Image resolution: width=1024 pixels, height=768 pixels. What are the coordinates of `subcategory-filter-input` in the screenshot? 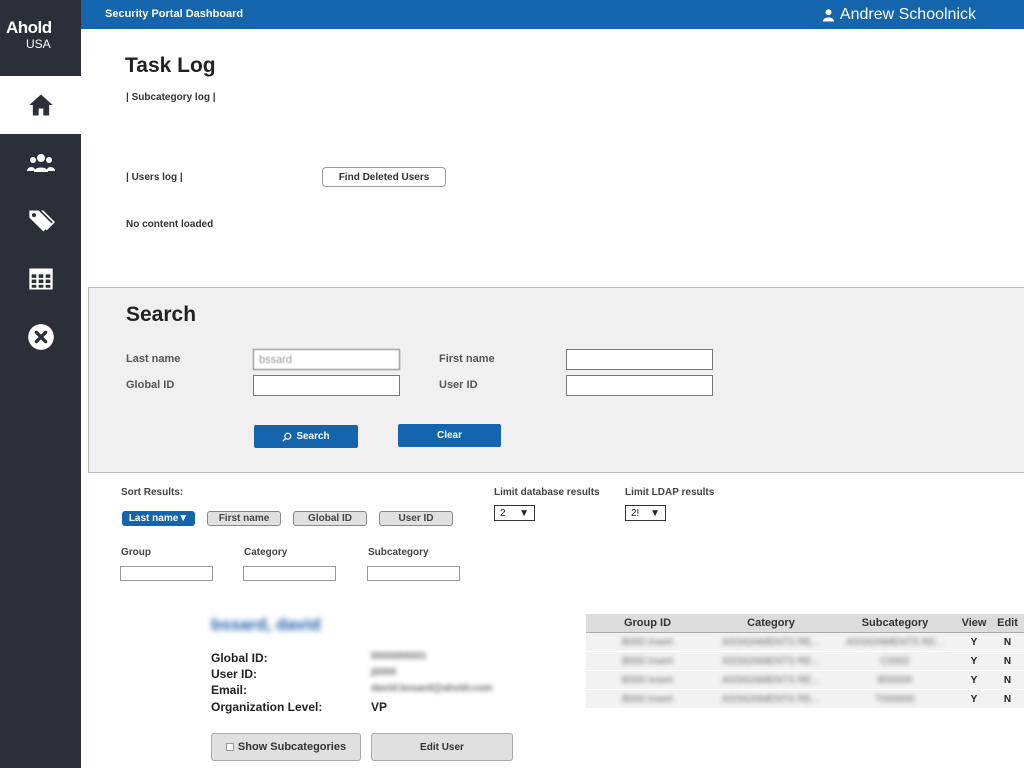 It's located at (413, 573).